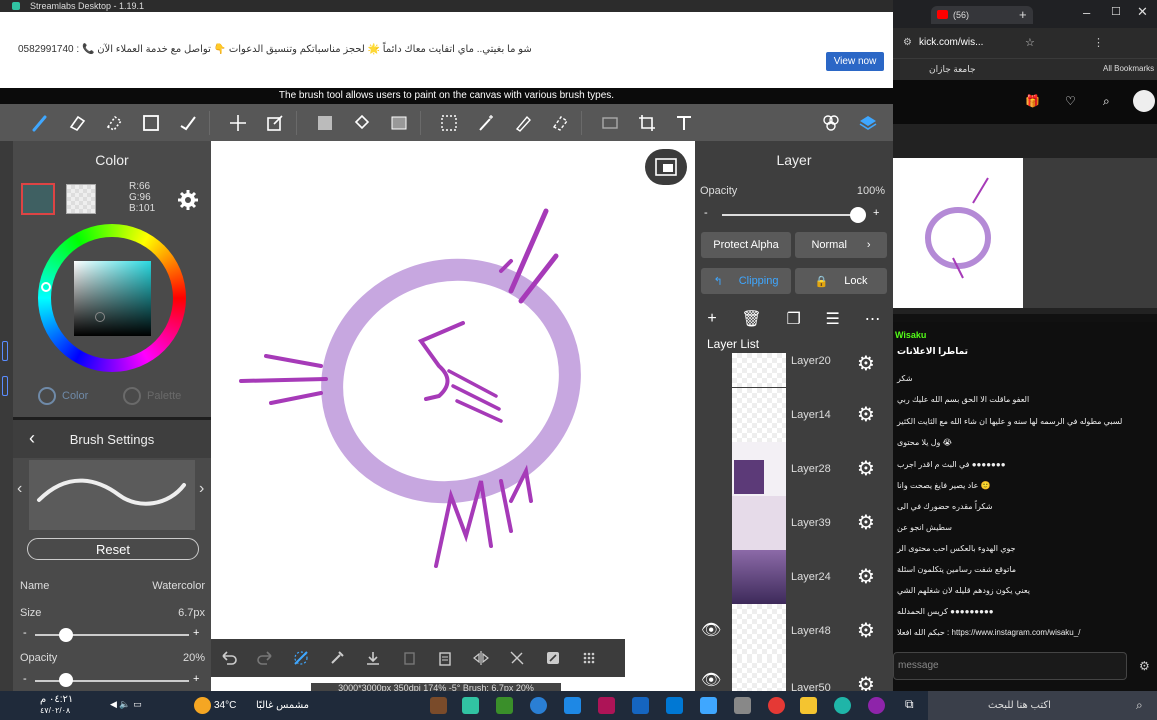  What do you see at coordinates (831, 123) in the screenshot?
I see `materials-button` at bounding box center [831, 123].